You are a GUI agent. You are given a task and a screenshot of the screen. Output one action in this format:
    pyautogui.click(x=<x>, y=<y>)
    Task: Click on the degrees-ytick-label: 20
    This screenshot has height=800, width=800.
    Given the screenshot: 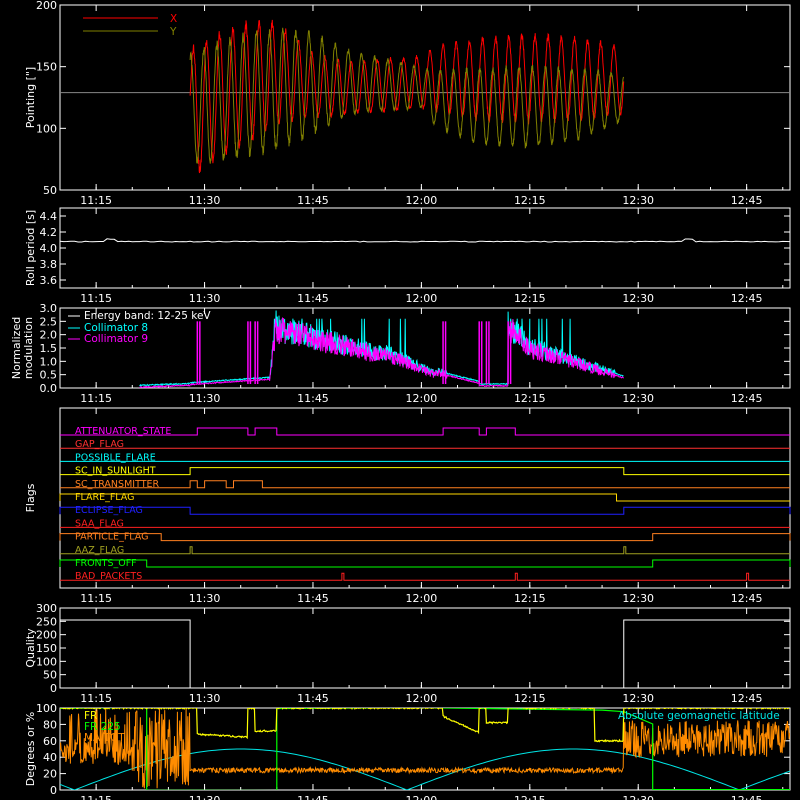 What is the action you would take?
    pyautogui.click(x=50, y=774)
    